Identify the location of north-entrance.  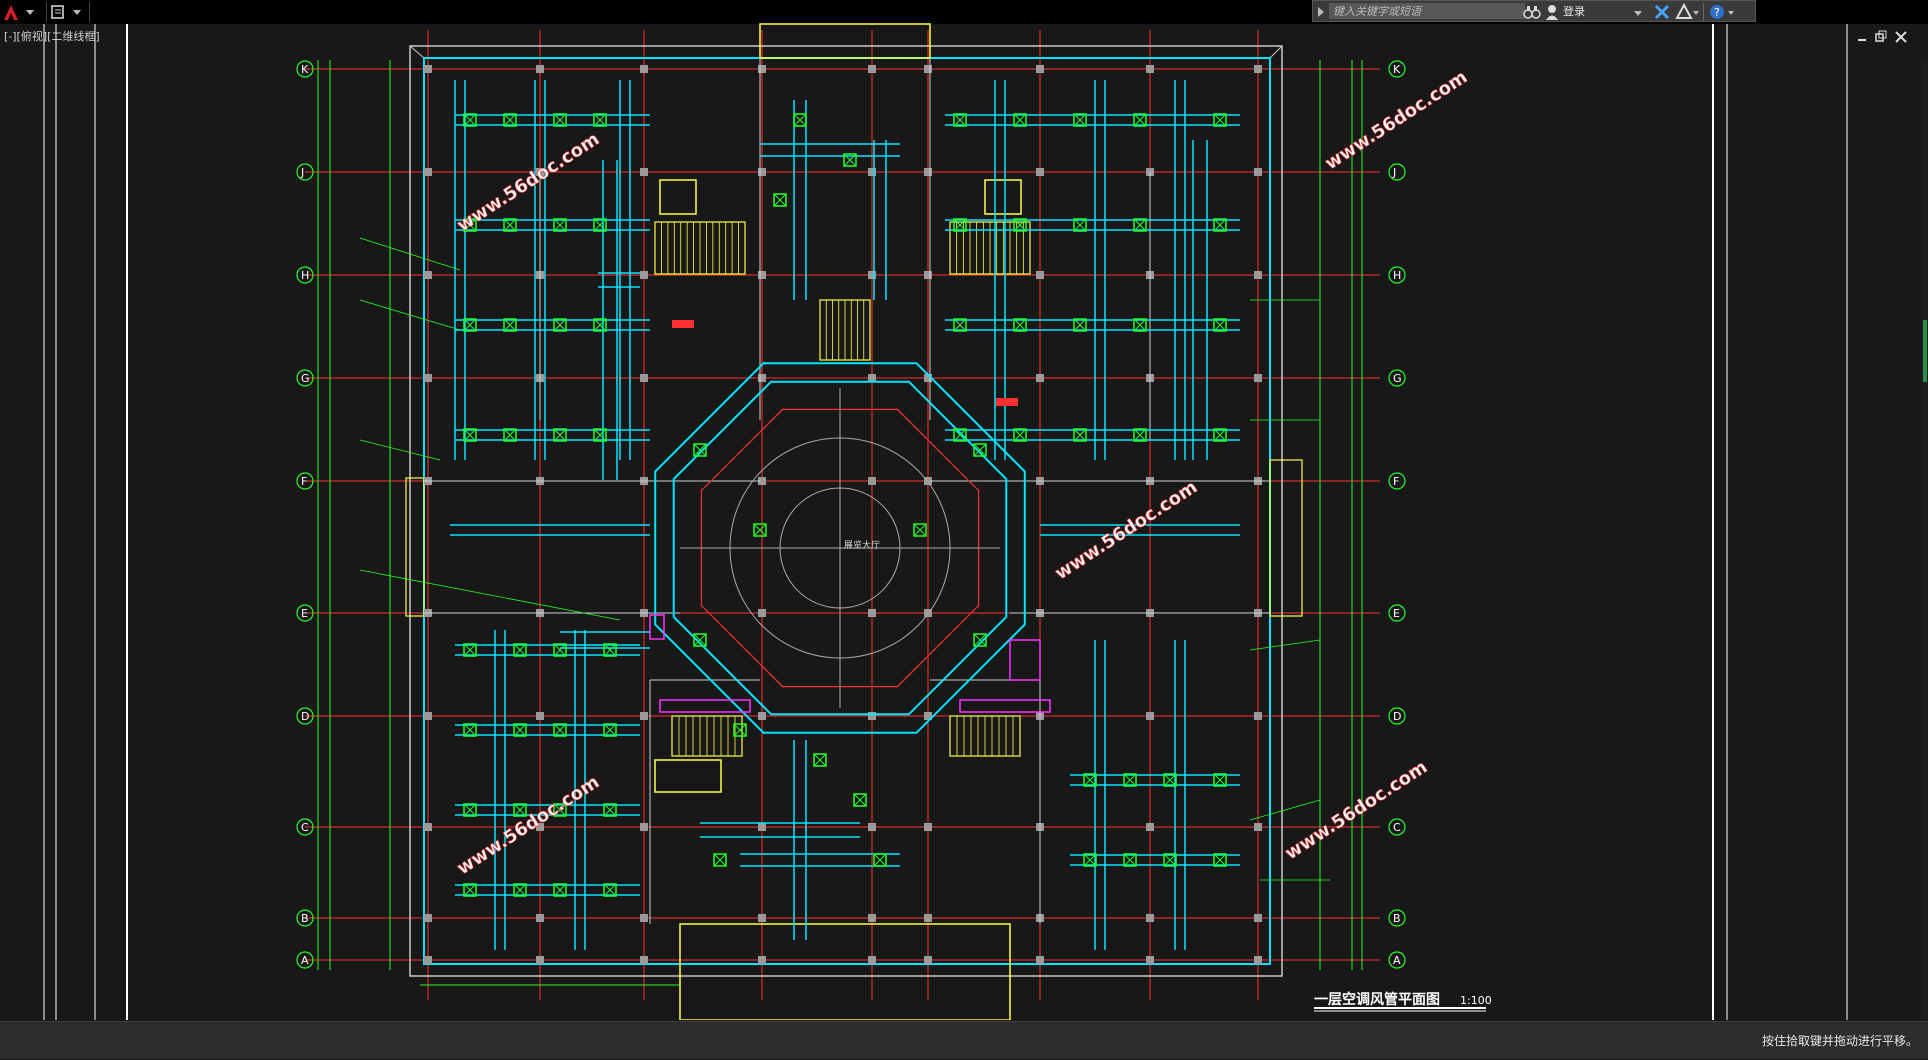
(845, 41).